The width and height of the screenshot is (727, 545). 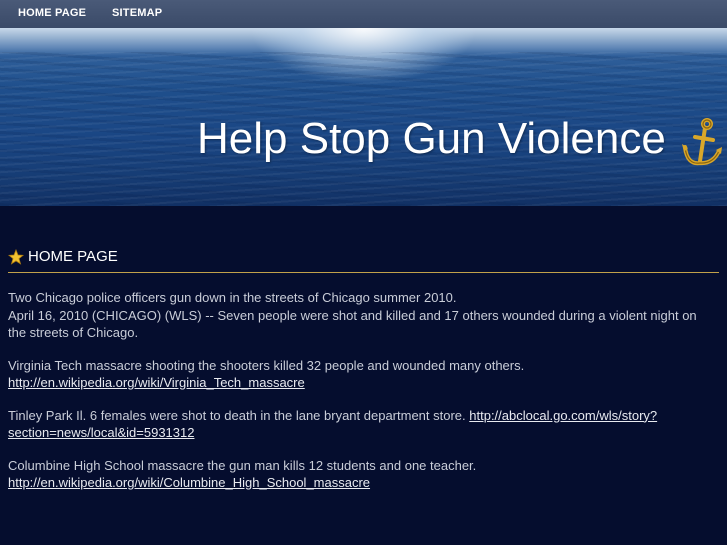 What do you see at coordinates (137, 13) in the screenshot?
I see `nav-sitemap-link: SITEMAP` at bounding box center [137, 13].